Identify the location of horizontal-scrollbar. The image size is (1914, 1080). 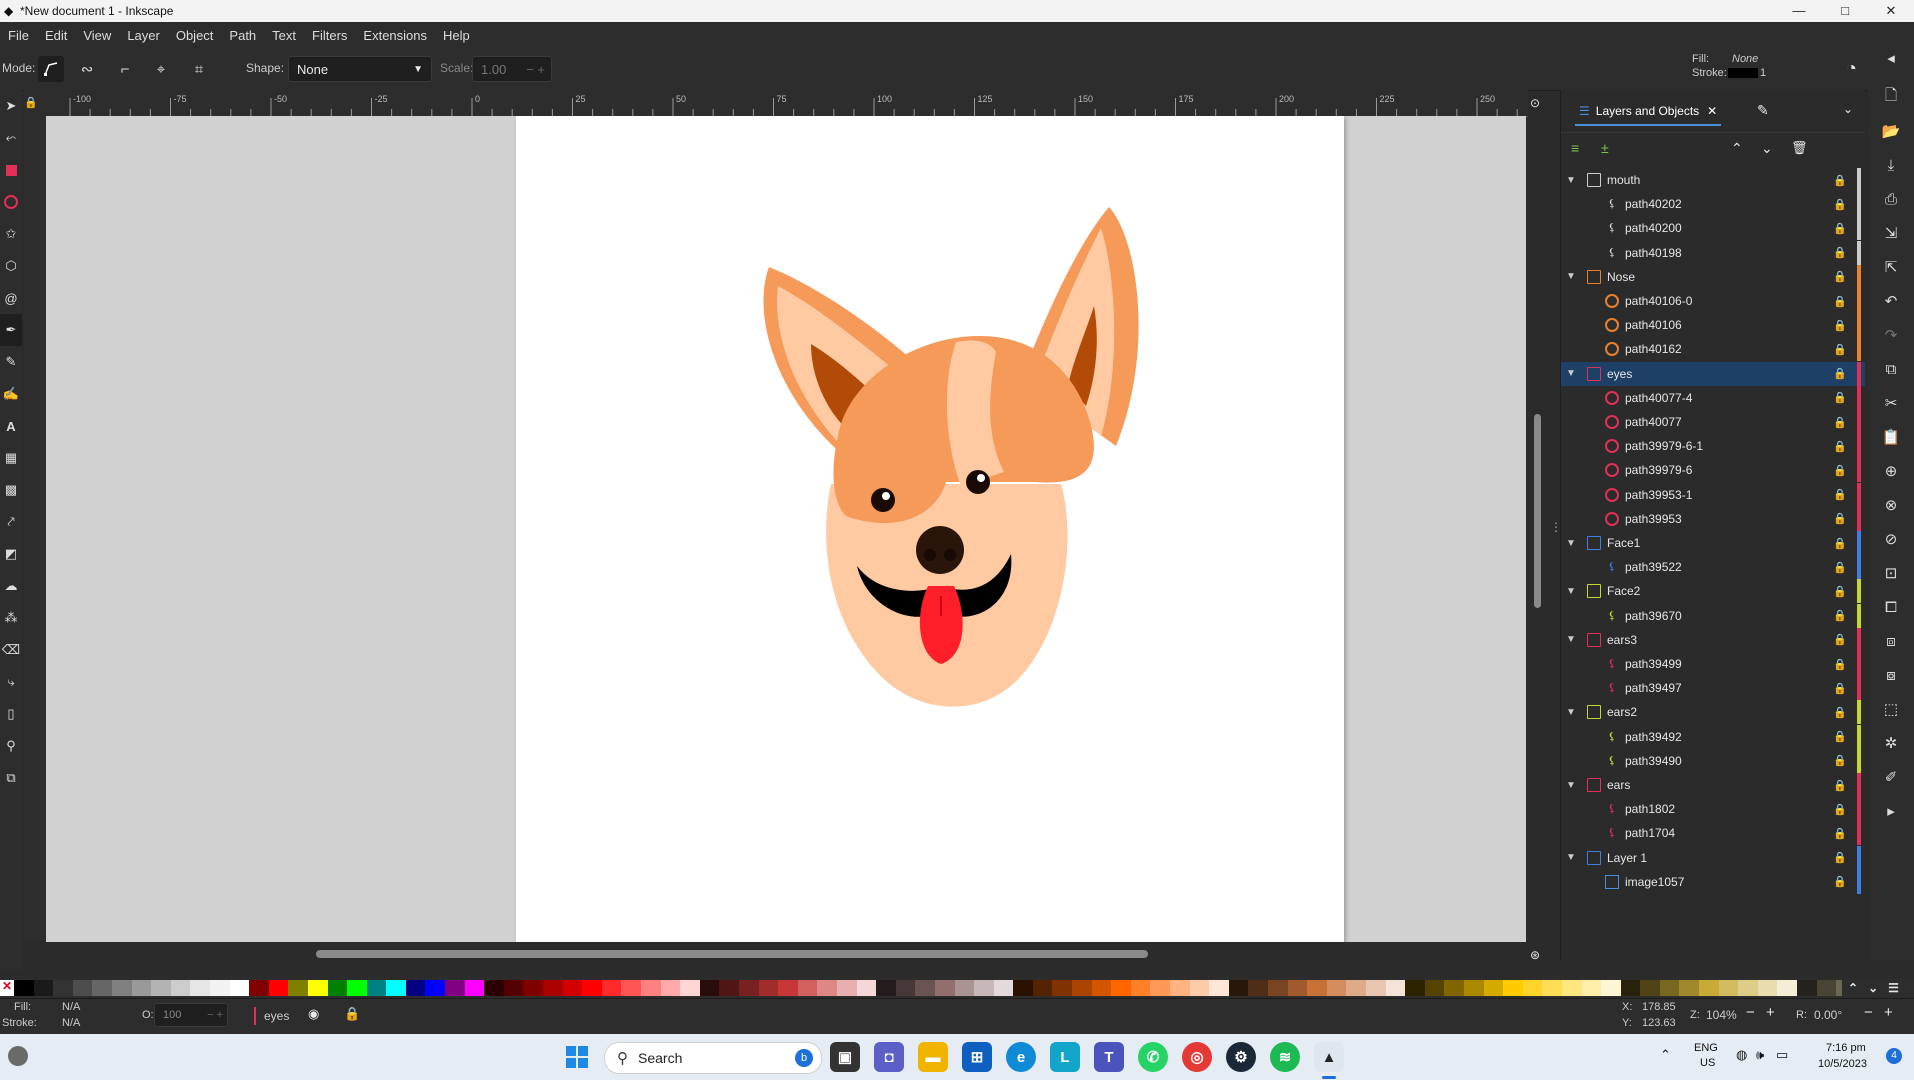
(732, 954).